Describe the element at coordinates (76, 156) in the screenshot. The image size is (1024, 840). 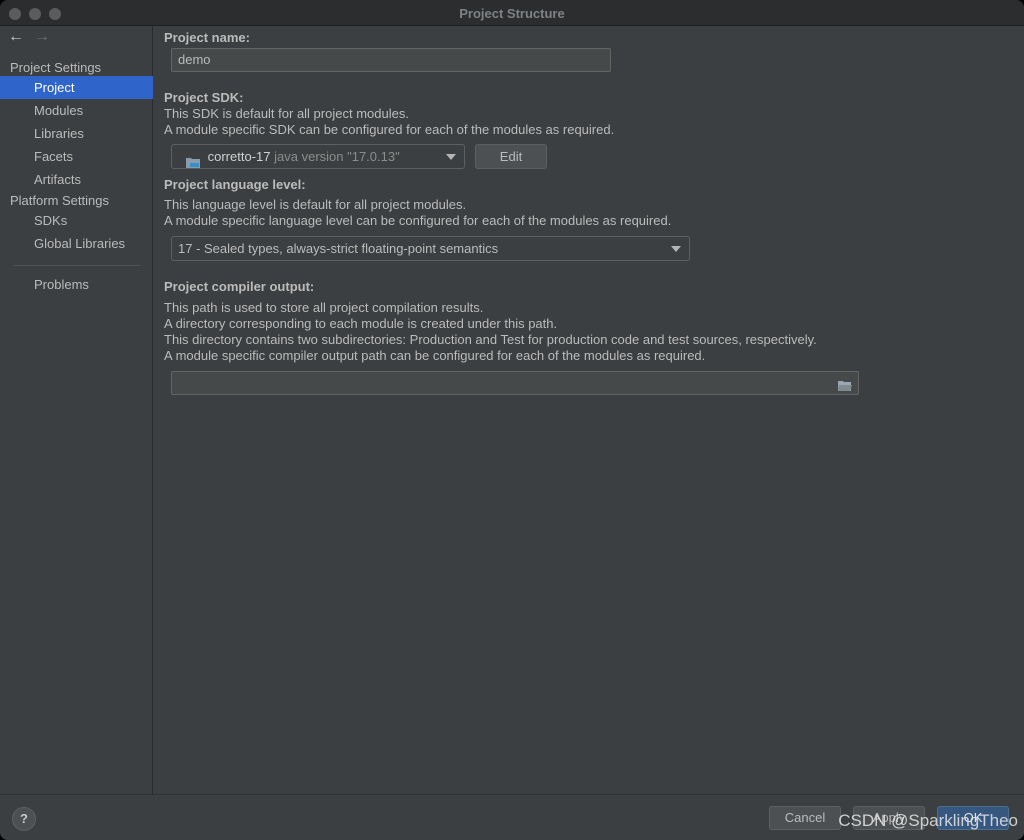
I see `sidebar-item-facets: Facets` at that location.